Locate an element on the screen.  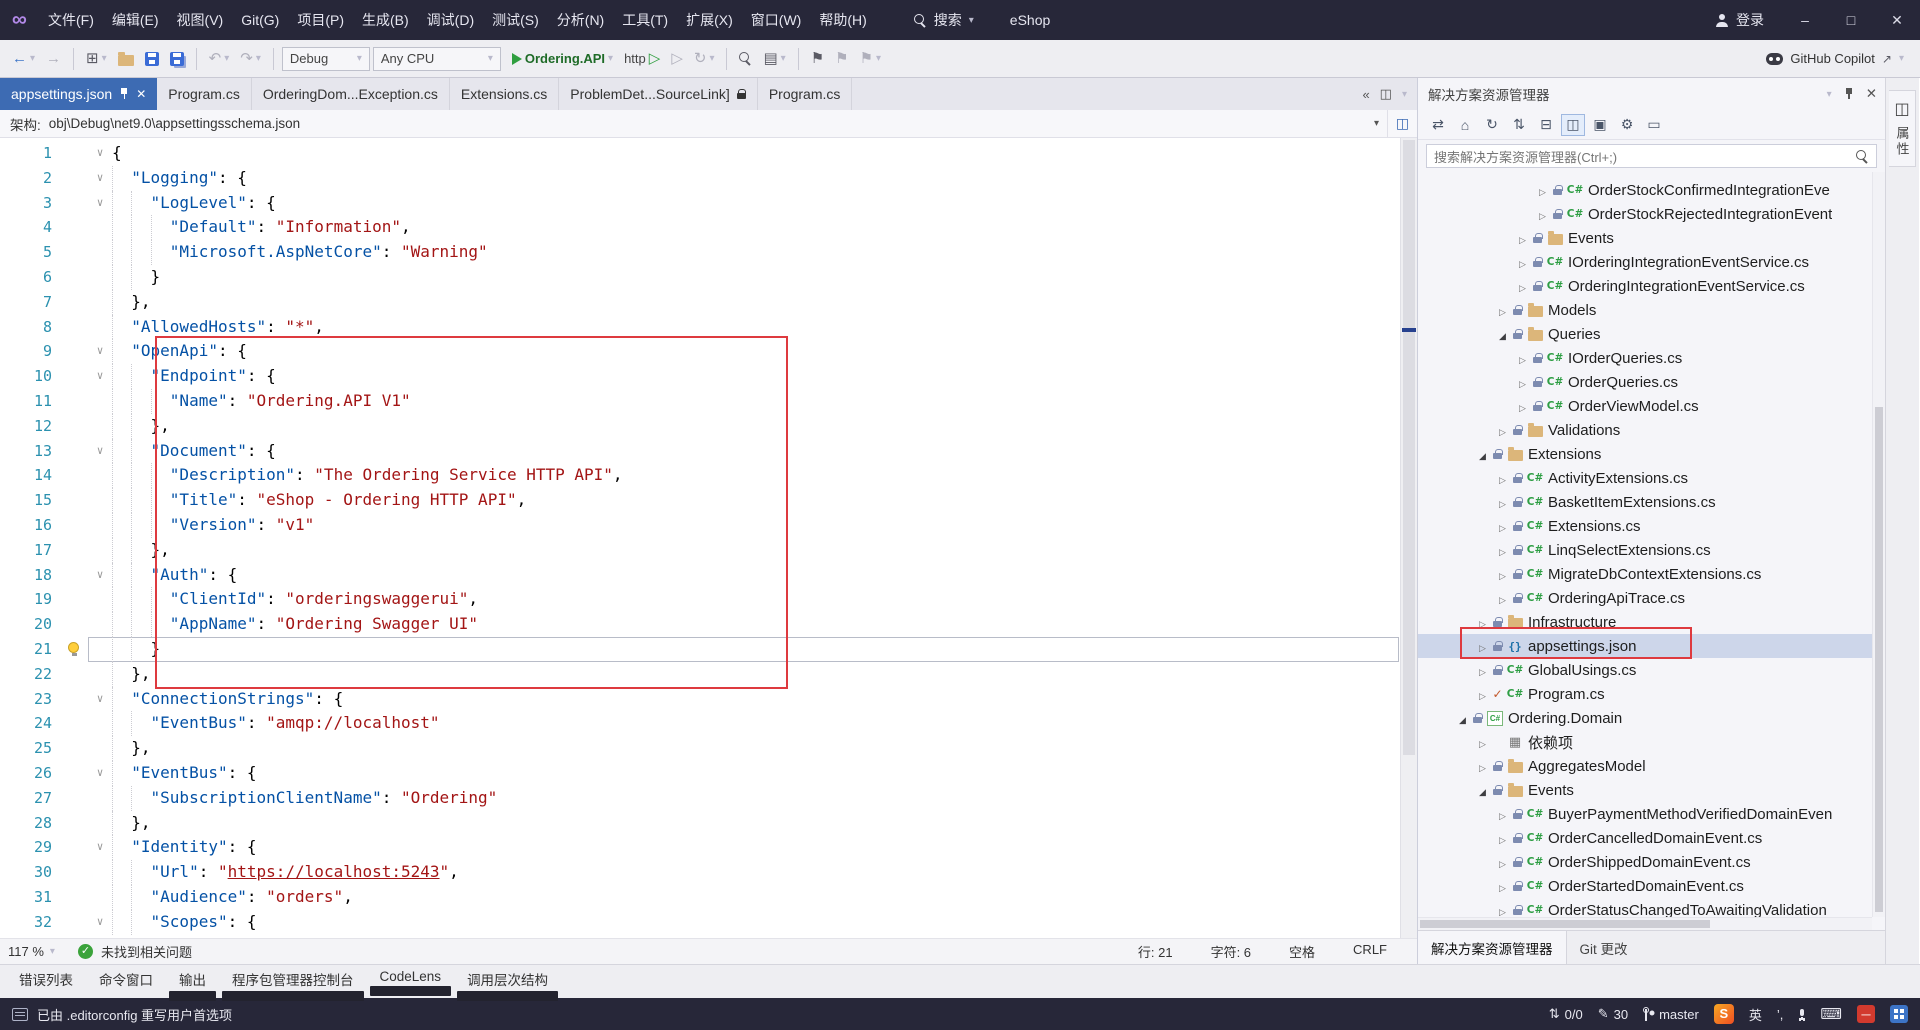
tree-item: ▷ C# OrderingApiTrace.cs is located at coordinates (1651, 598).